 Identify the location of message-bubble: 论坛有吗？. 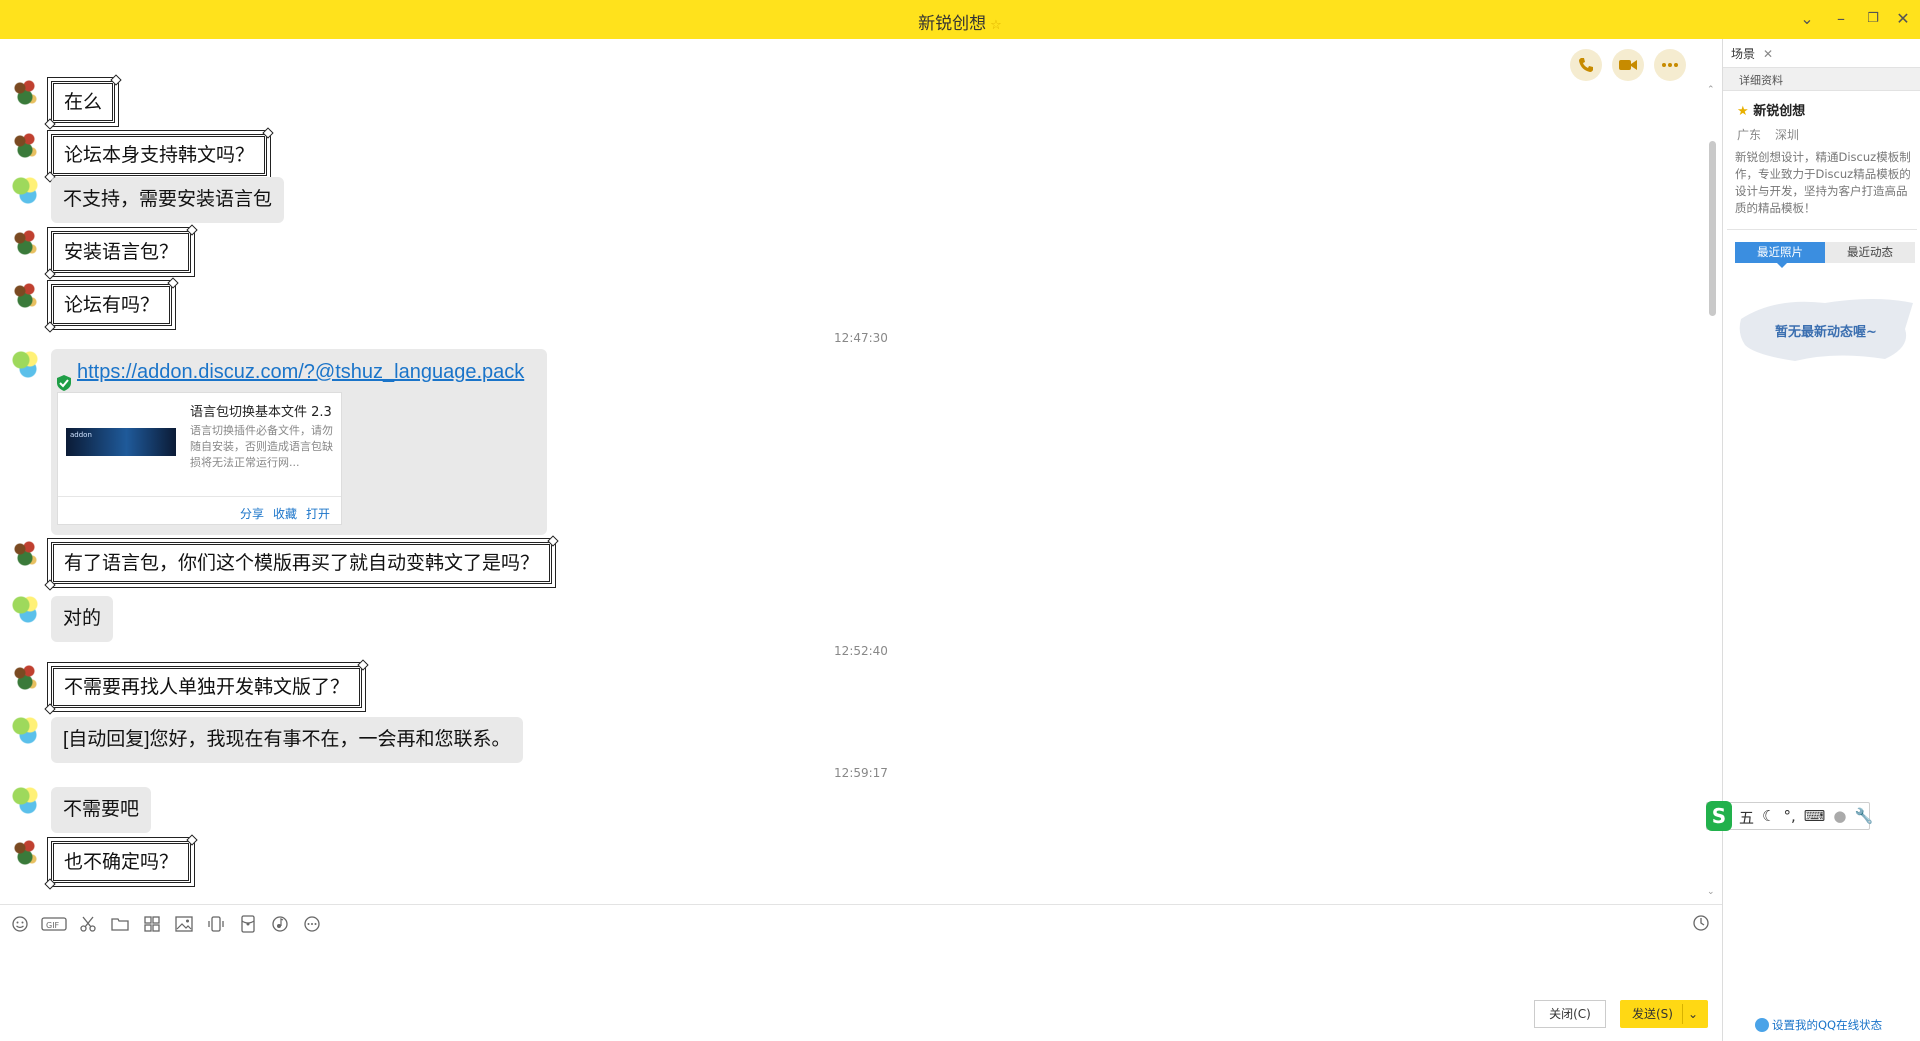
(111, 305).